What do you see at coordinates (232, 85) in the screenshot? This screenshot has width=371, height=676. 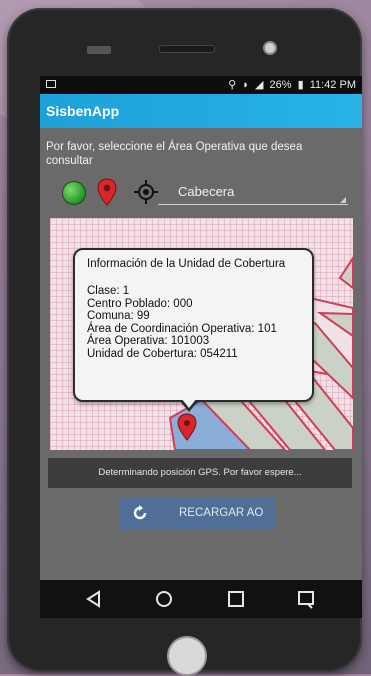 I see `location-status-icon: ⚲` at bounding box center [232, 85].